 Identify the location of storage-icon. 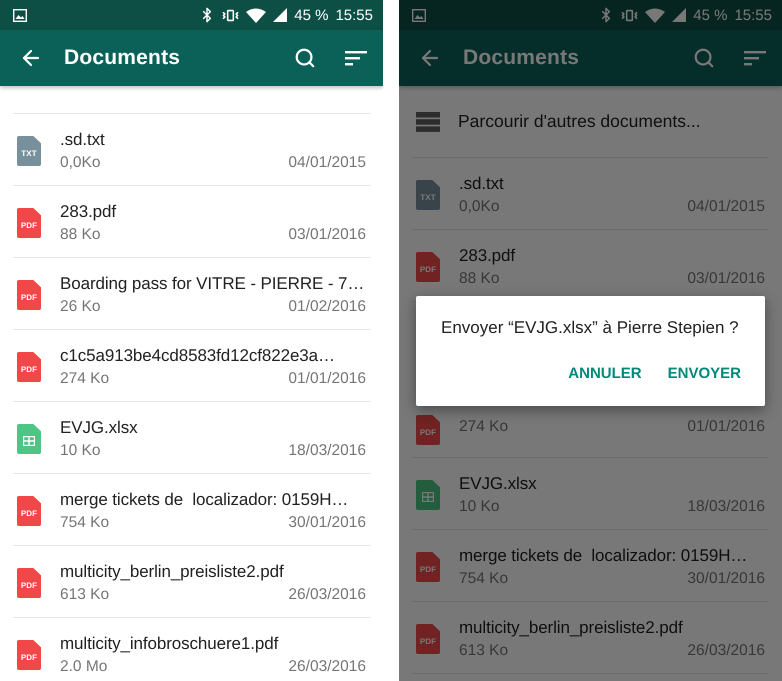
(428, 122).